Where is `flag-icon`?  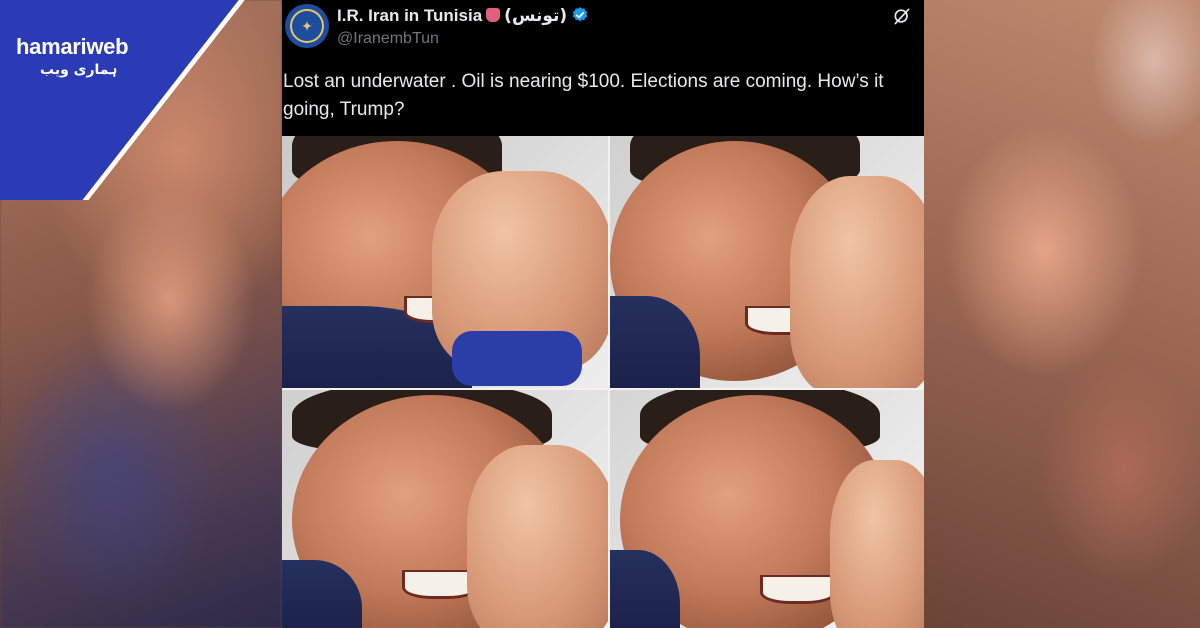
flag-icon is located at coordinates (493, 15).